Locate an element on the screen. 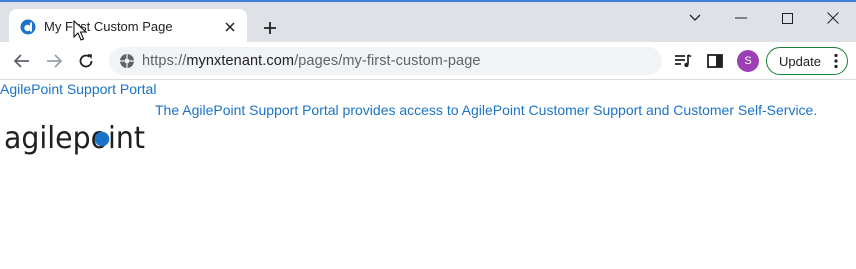  active-tab: My First Custom Page is located at coordinates (128, 26).